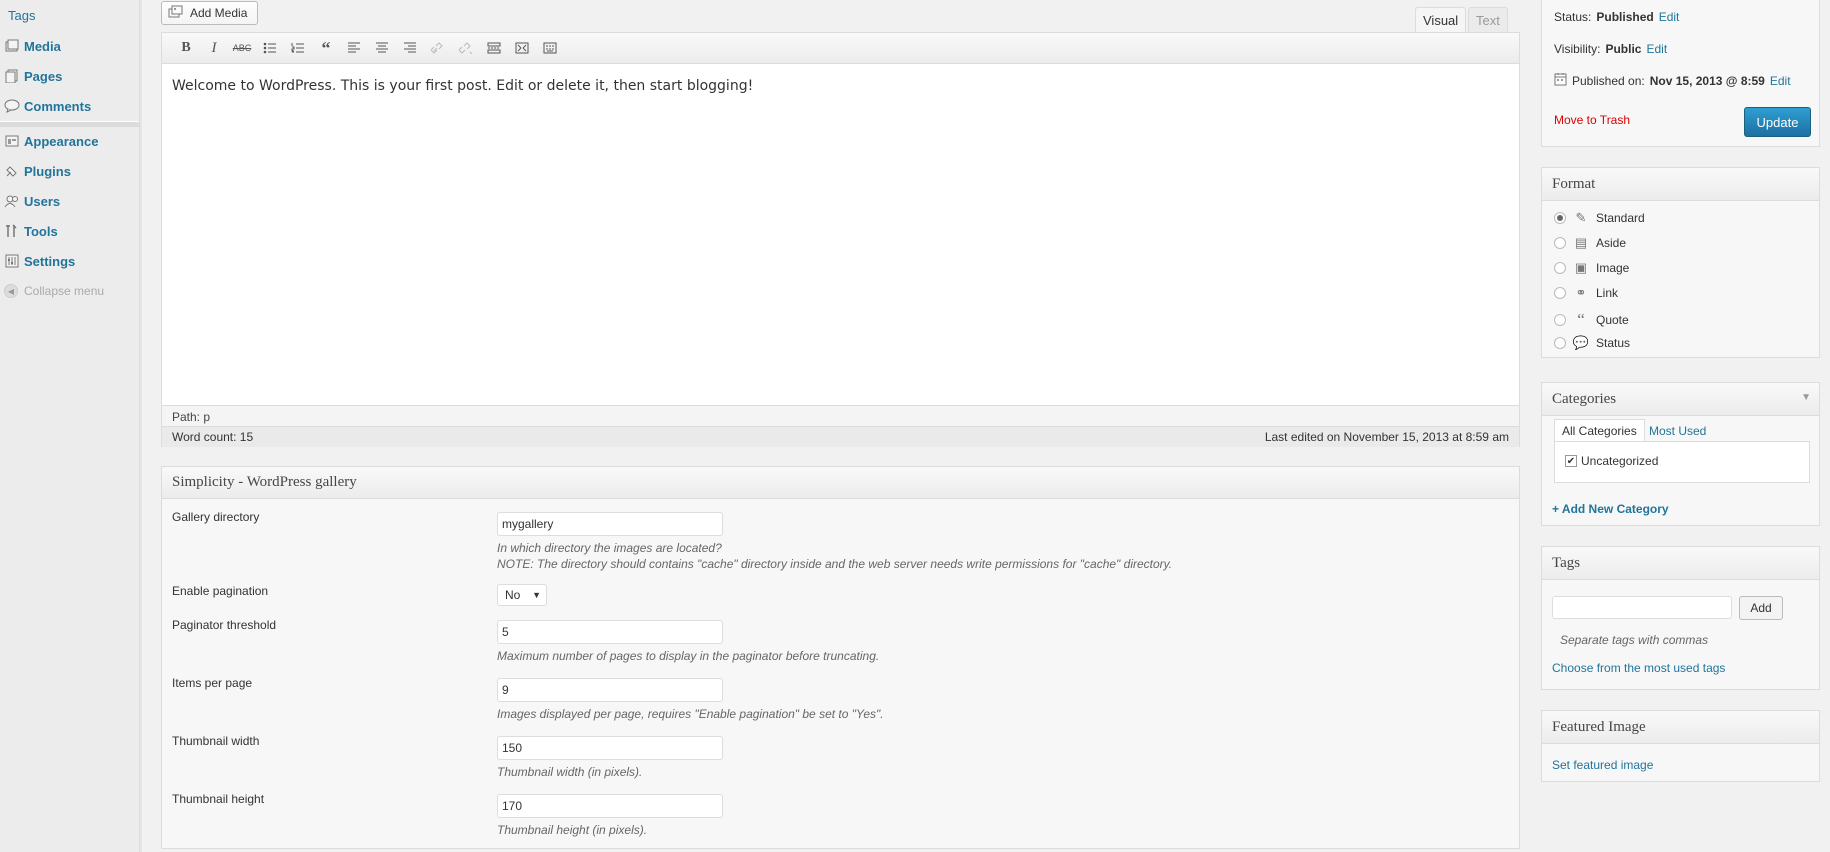 This screenshot has height=852, width=1830. I want to click on category-item-uncategorized: ✔ Uncategorized, so click(1611, 461).